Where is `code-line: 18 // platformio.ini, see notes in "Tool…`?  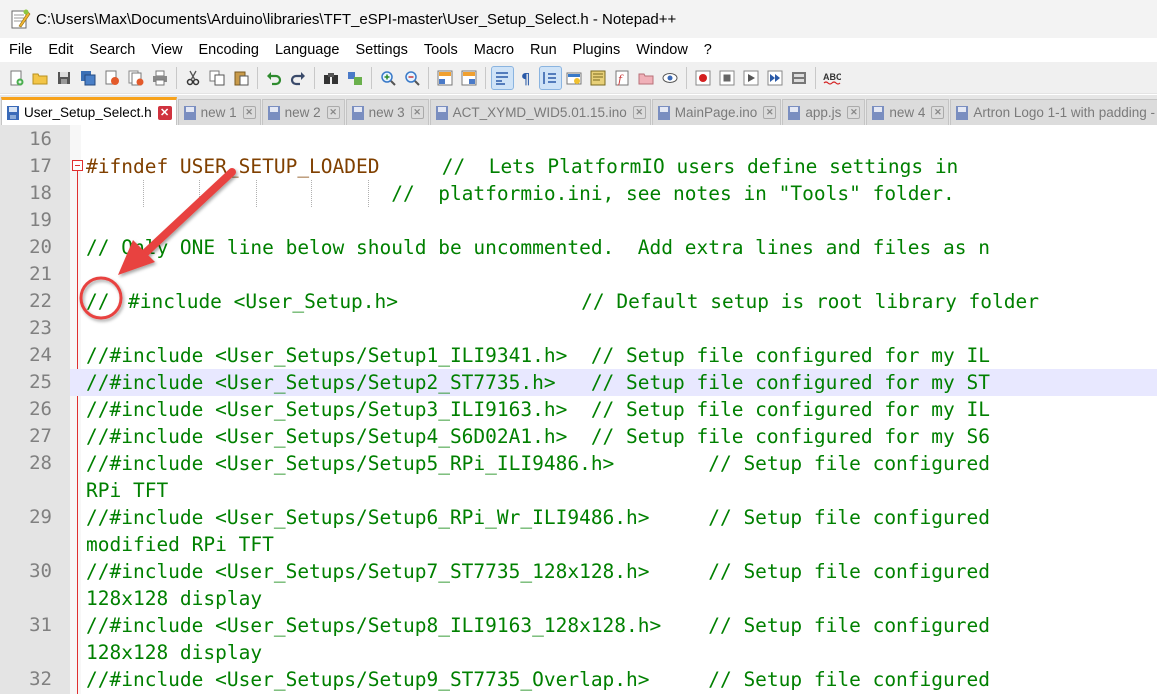
code-line: 18 // platformio.ini, see notes in "Tool… is located at coordinates (578, 193).